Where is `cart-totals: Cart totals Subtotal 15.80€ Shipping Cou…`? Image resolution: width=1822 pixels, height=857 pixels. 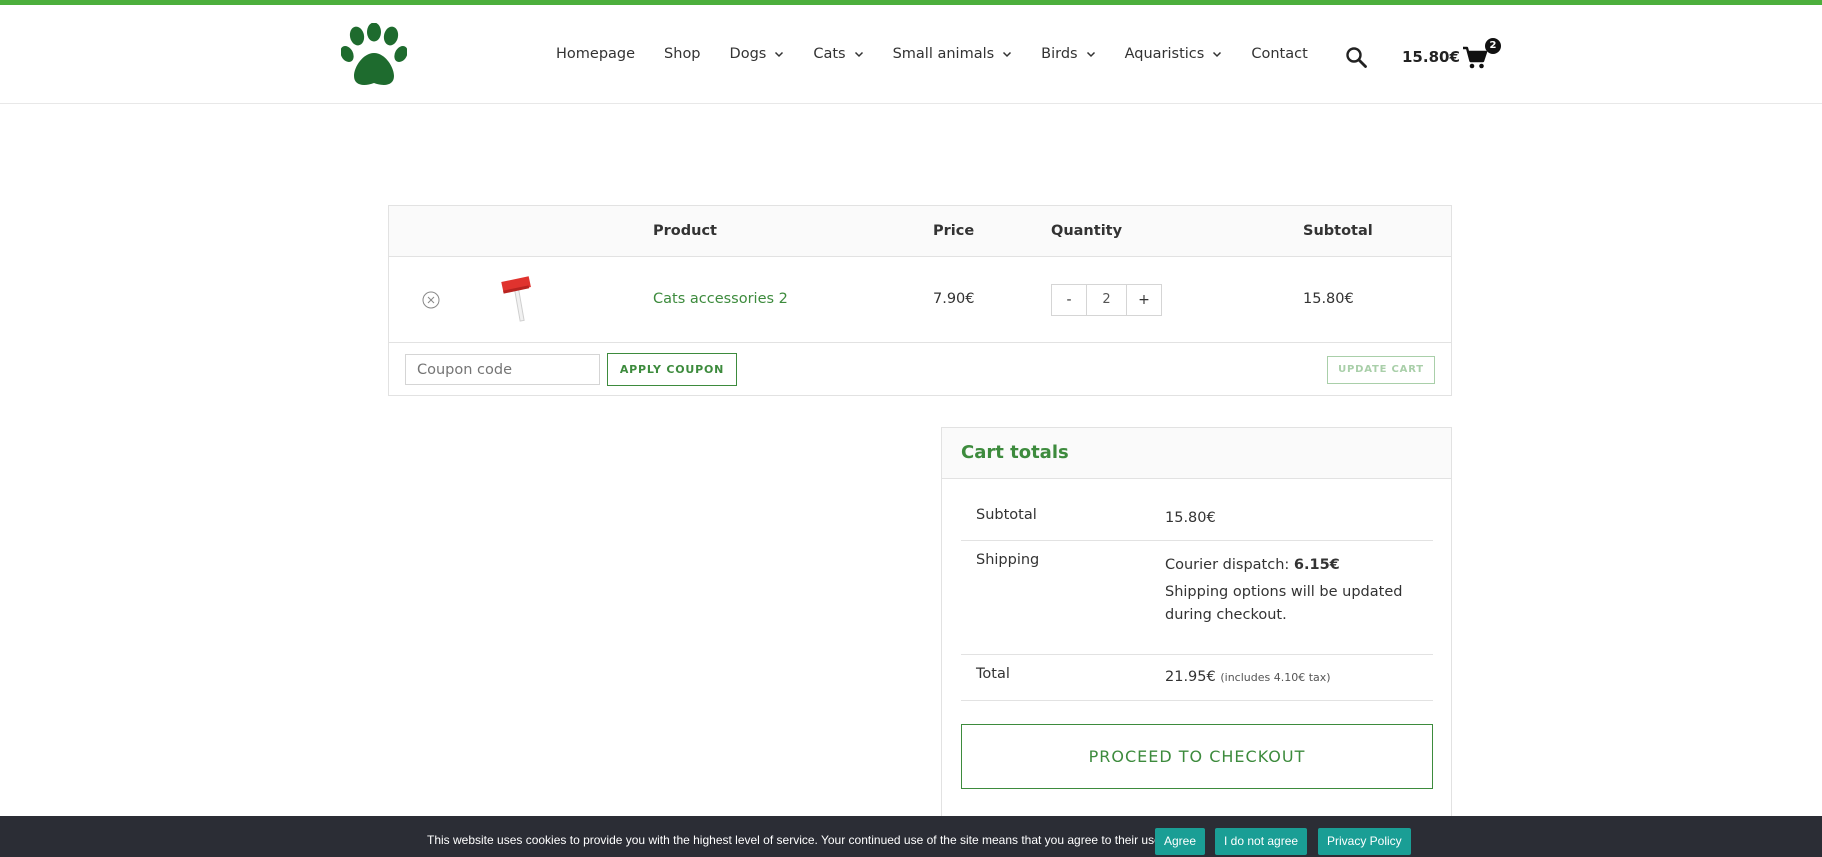 cart-totals: Cart totals Subtotal 15.80€ Shipping Cou… is located at coordinates (1196, 642).